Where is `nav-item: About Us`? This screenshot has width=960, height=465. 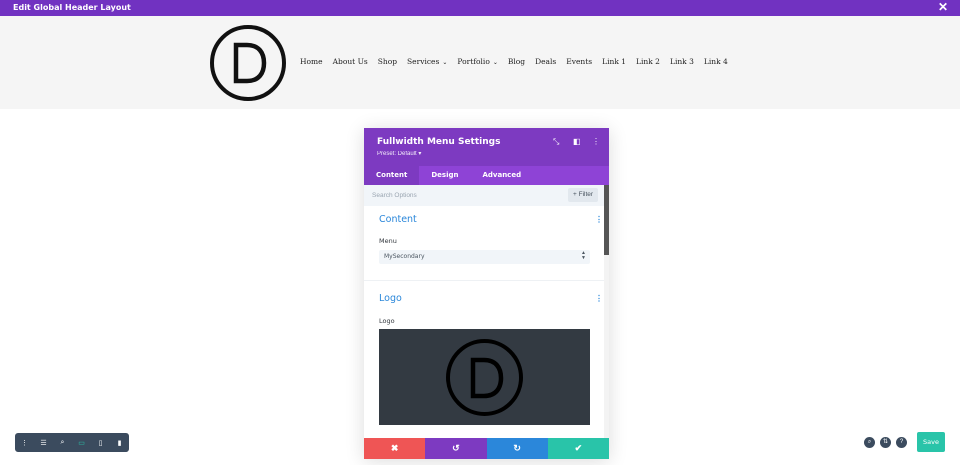 nav-item: About Us is located at coordinates (350, 61).